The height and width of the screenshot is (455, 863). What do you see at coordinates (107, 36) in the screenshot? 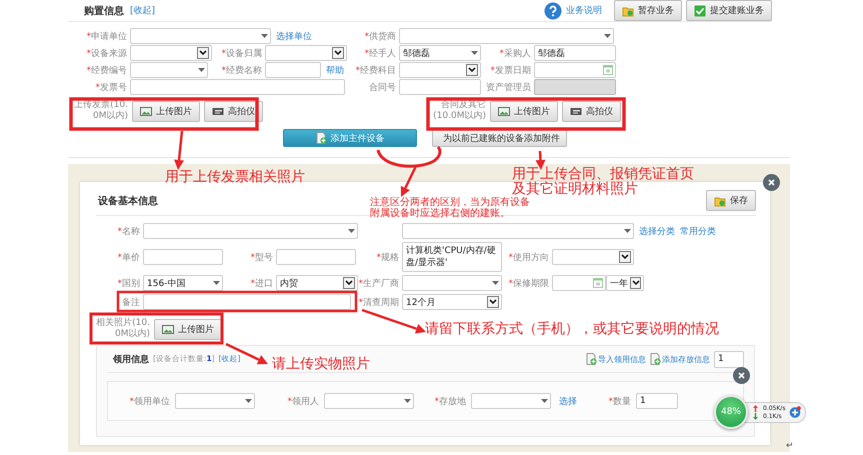
I see `field-label: *申请单位` at bounding box center [107, 36].